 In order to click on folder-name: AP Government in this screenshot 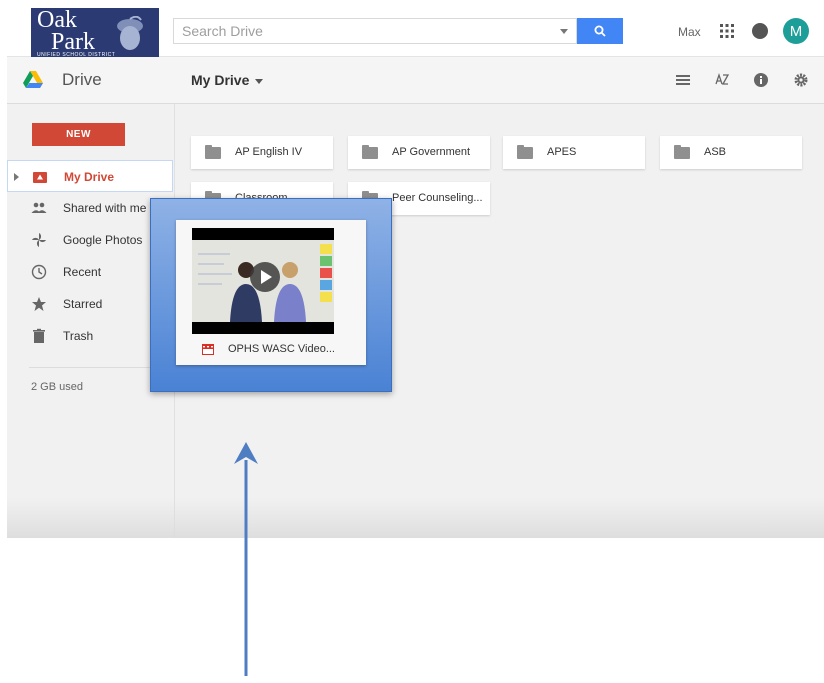, I will do `click(431, 152)`.